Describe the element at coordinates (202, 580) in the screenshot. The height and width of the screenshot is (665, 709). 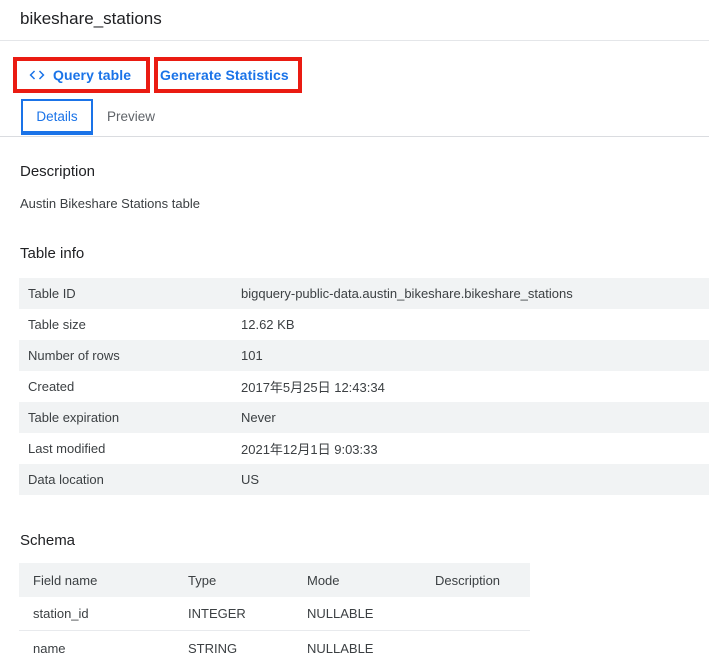
I see `schema-col-type: Type` at that location.